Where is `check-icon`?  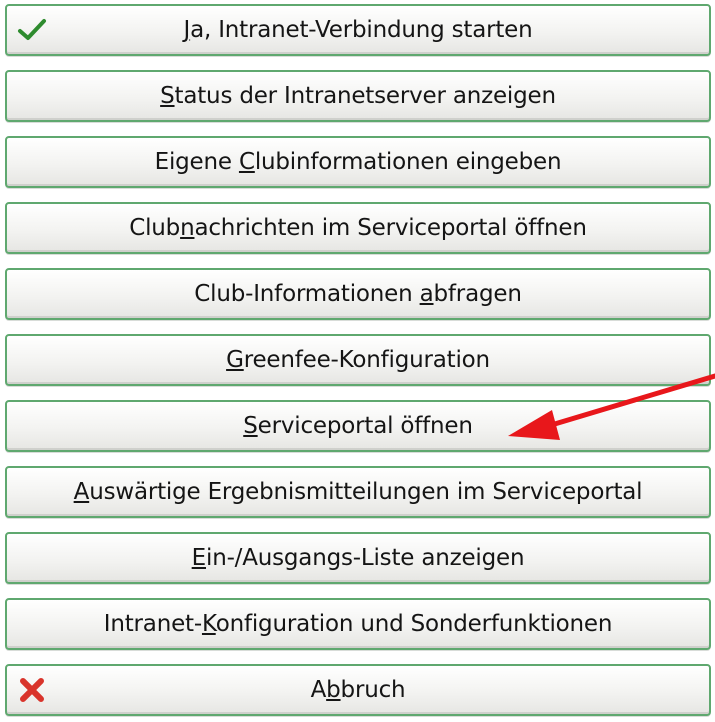 check-icon is located at coordinates (32, 30).